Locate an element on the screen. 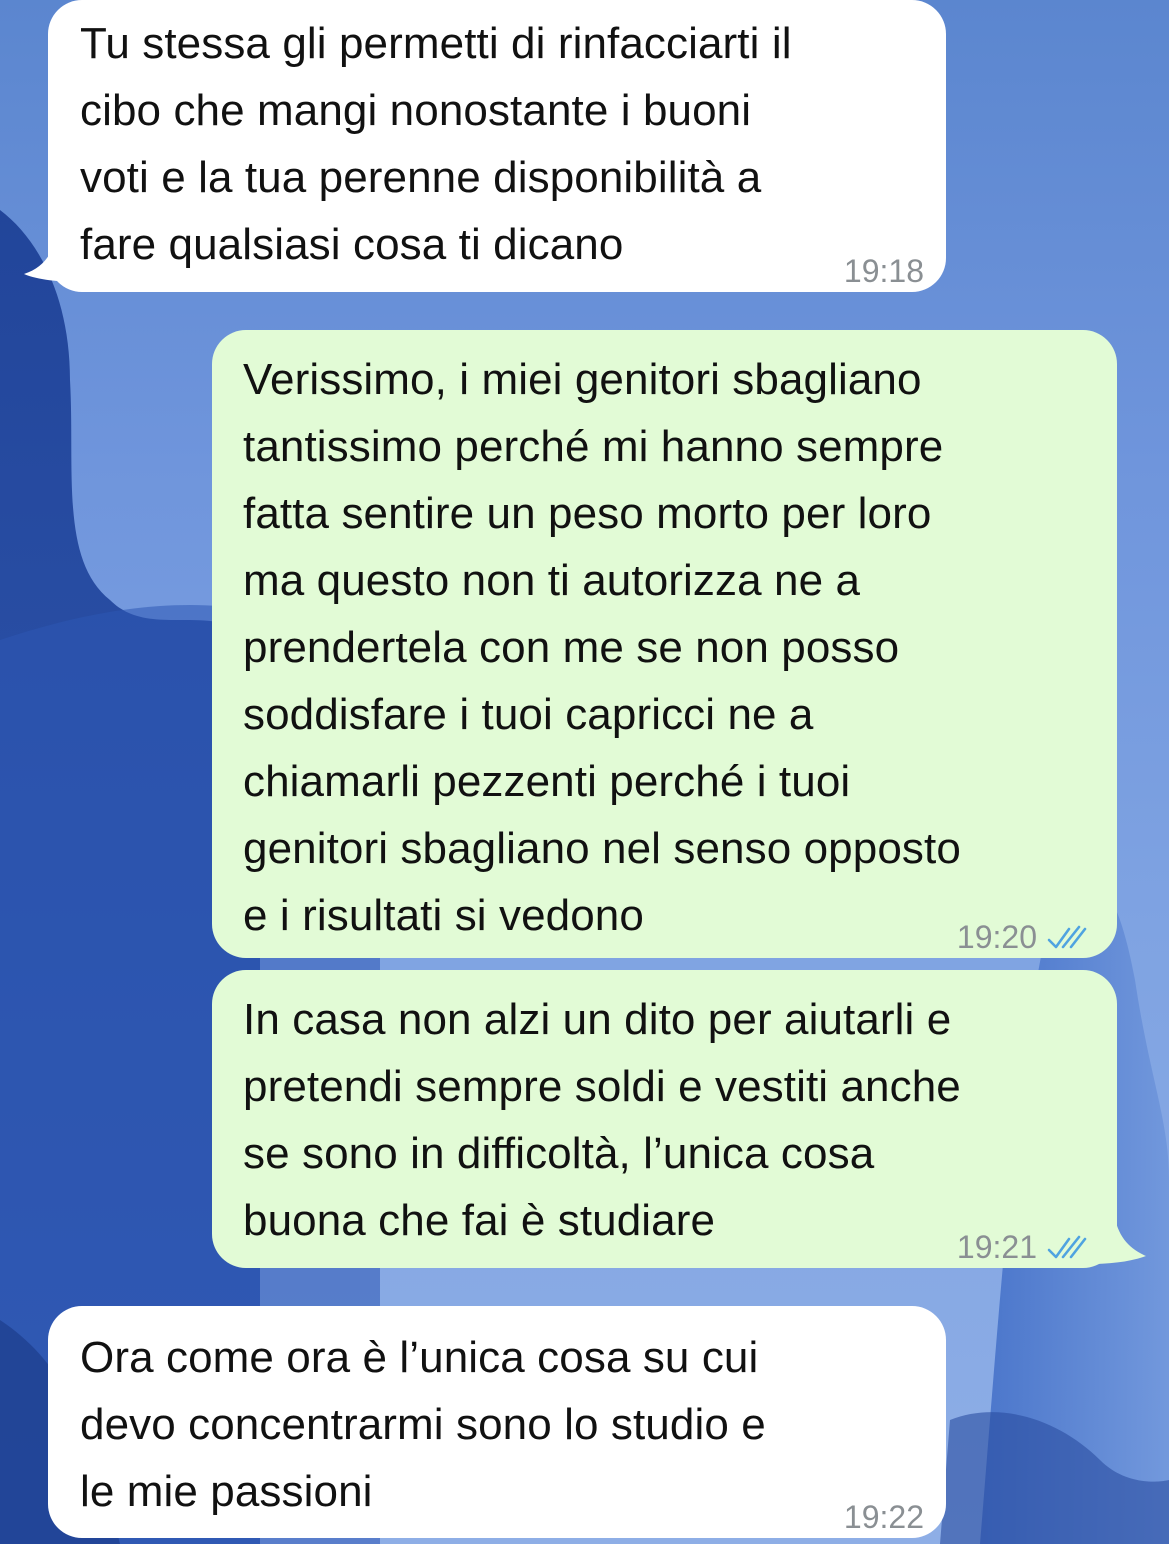 The width and height of the screenshot is (1169, 1551). message-meta: 19:21 is located at coordinates (1022, 1247).